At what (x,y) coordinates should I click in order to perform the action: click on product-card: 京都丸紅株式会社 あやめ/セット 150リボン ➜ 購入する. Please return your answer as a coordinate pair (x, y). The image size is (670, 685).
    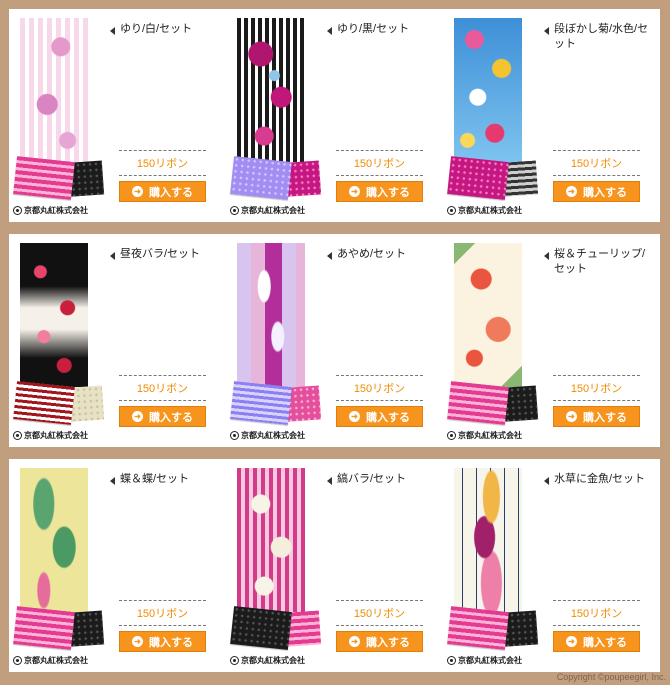
    Looking at the image, I should click on (334, 340).